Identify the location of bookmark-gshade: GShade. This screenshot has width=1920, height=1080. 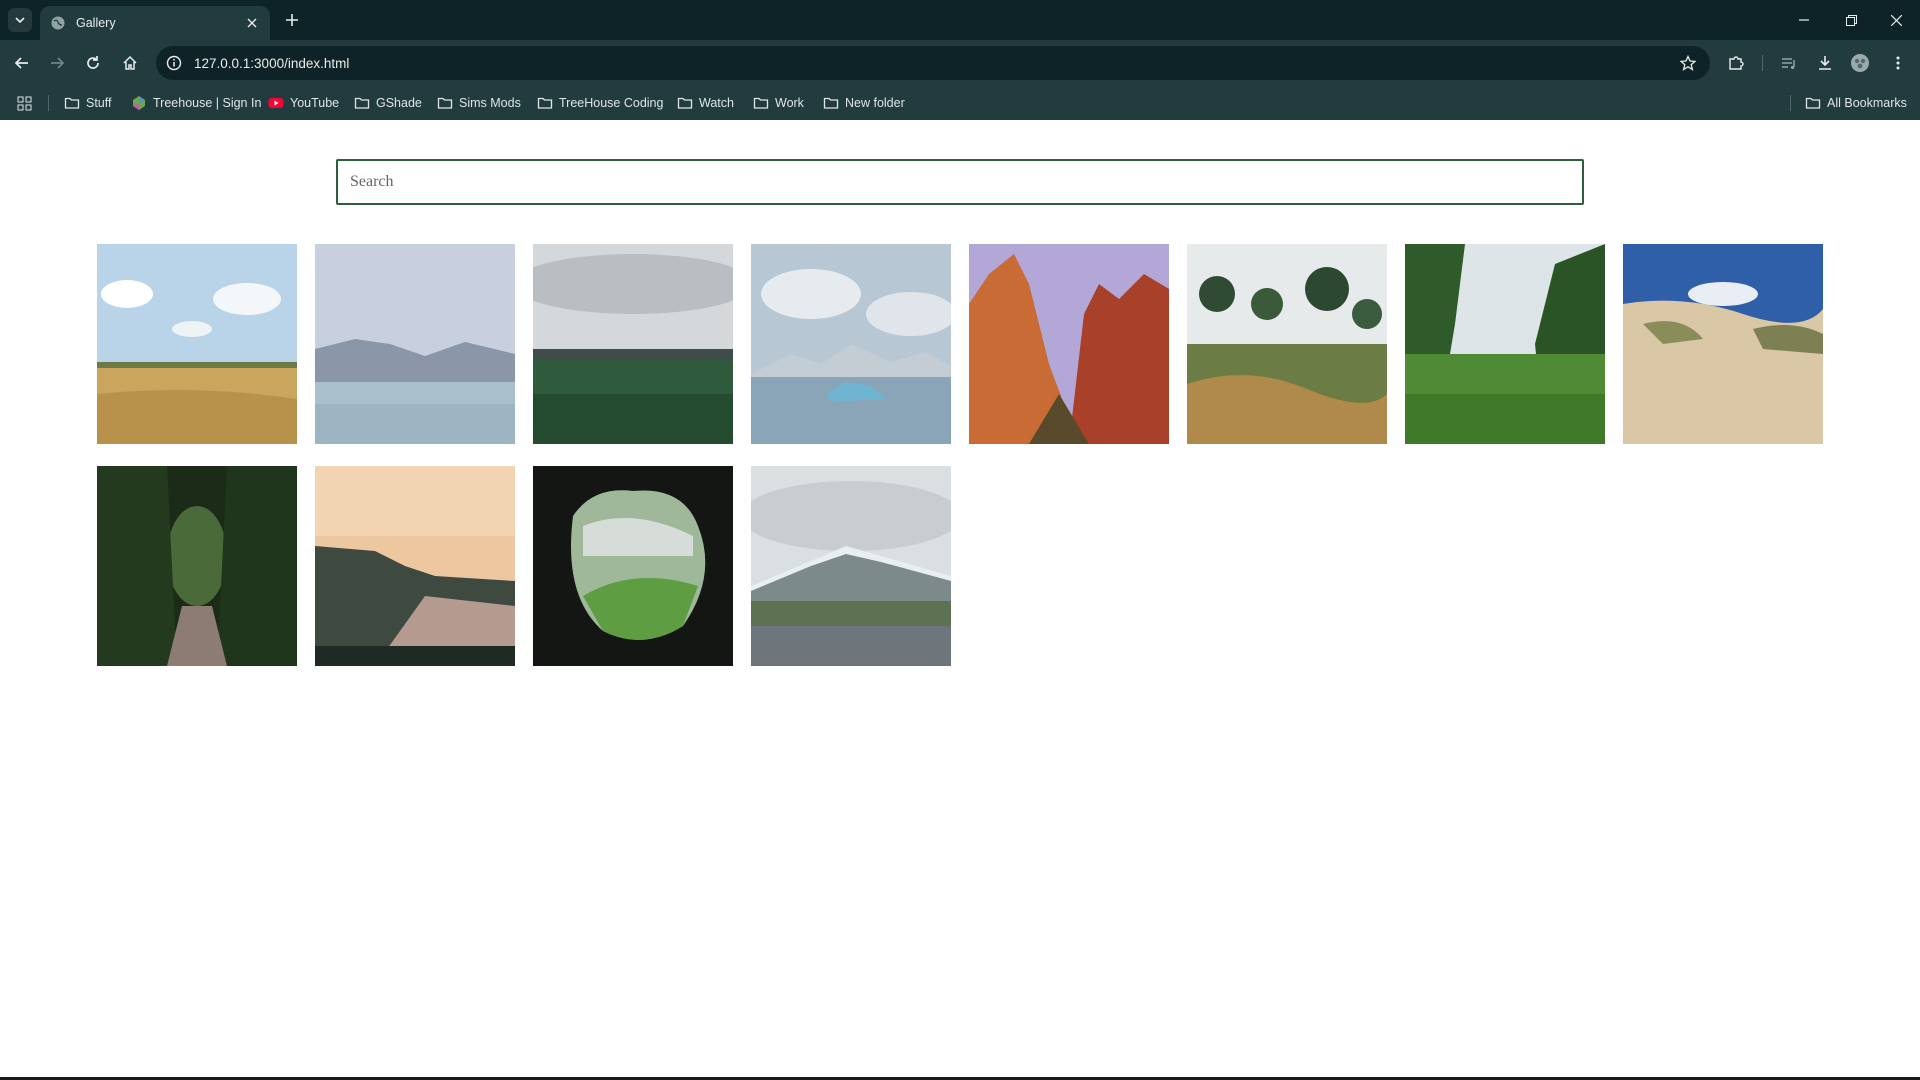
(388, 103).